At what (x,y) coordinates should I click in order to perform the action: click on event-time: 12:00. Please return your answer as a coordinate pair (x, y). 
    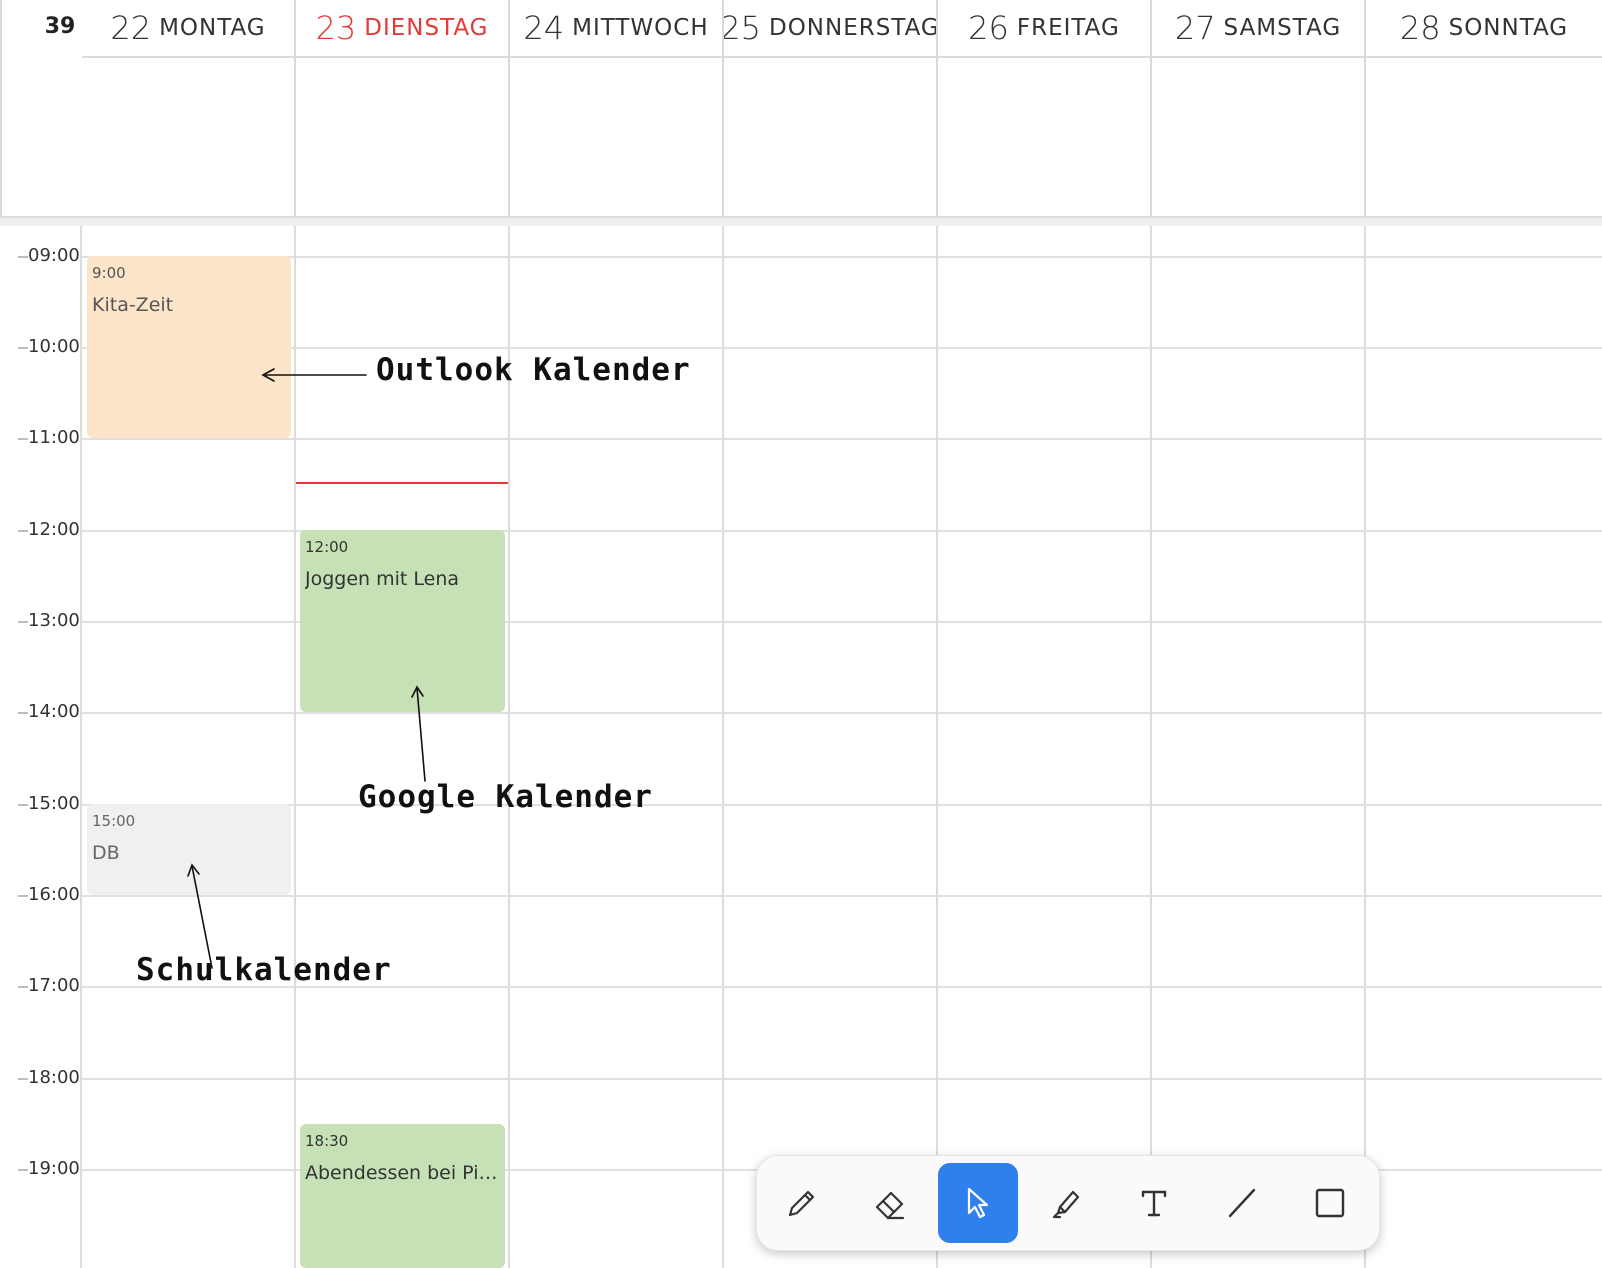
    Looking at the image, I should click on (327, 547).